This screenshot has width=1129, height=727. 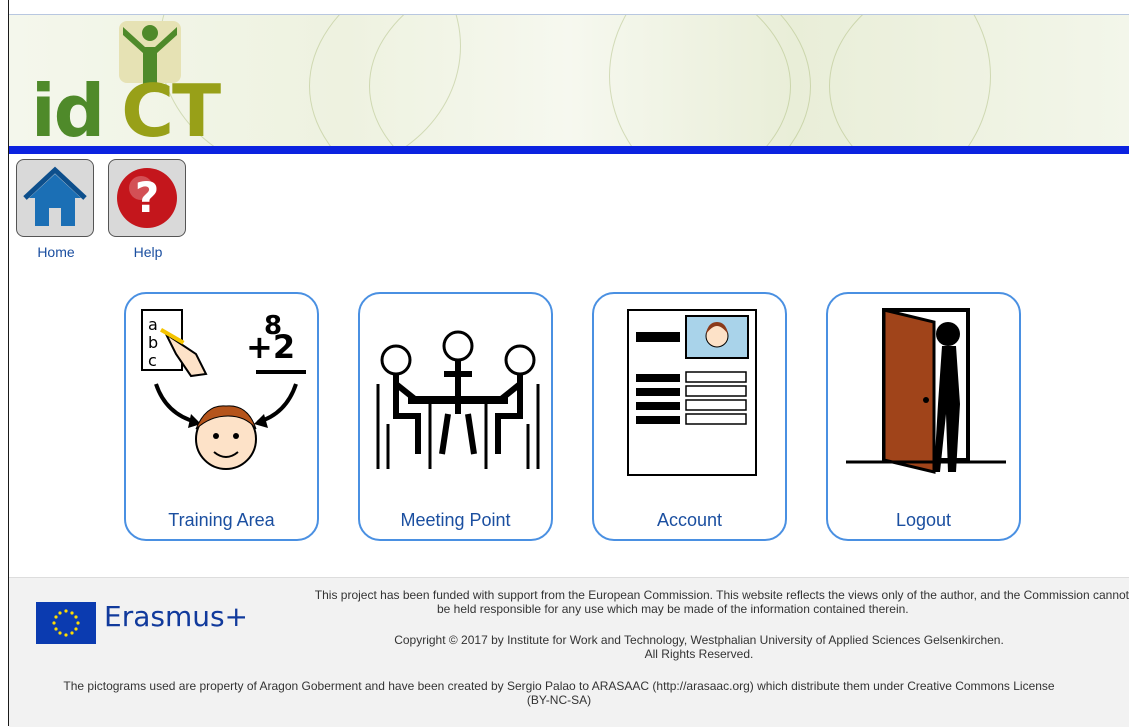 What do you see at coordinates (176, 616) in the screenshot?
I see `erasmus-plus-logo: Erasmus+` at bounding box center [176, 616].